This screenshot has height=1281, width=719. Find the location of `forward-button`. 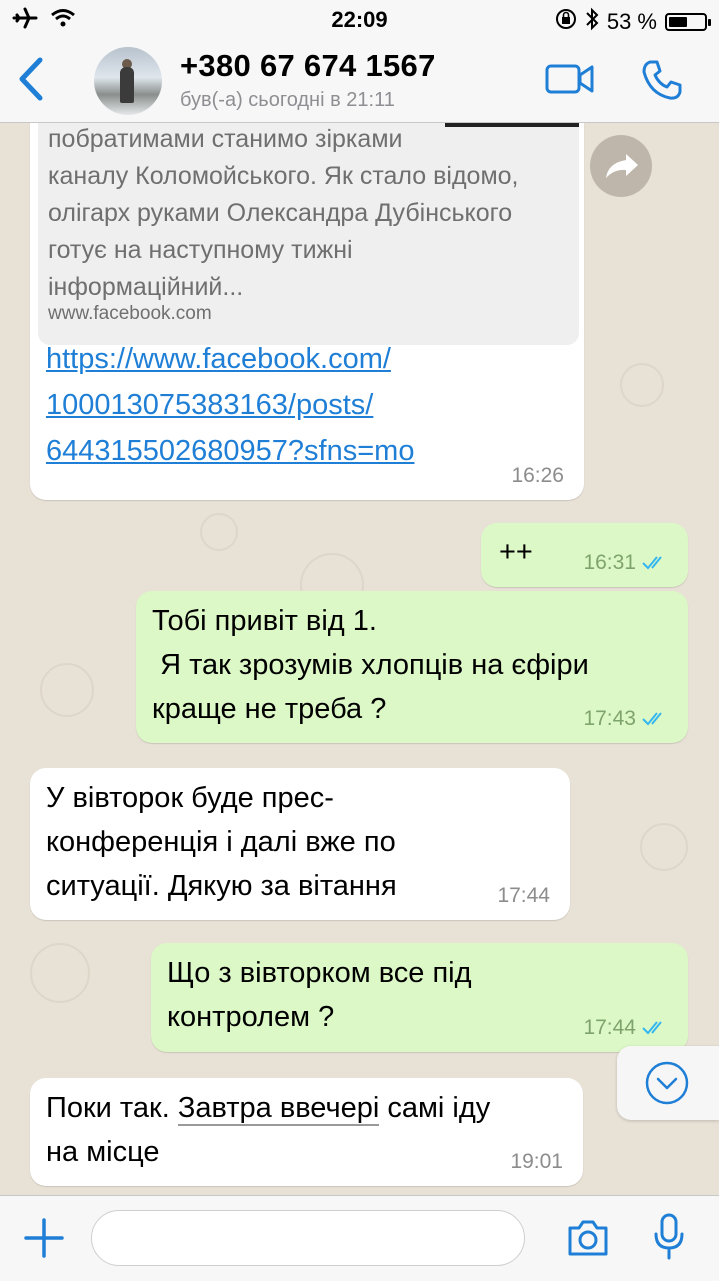

forward-button is located at coordinates (621, 166).